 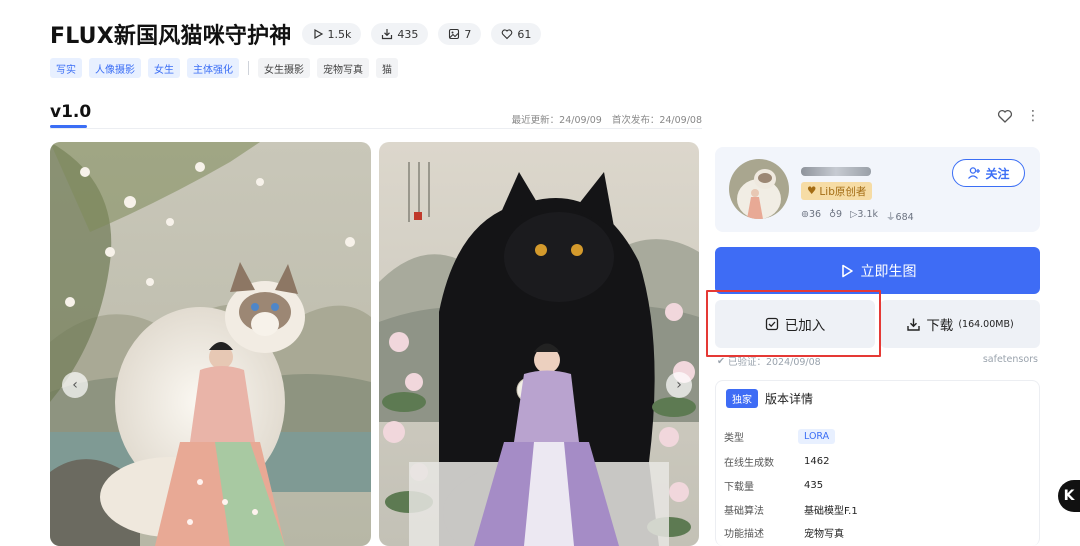 I want to click on detail-row-description: 功能描述 宠物写真, so click(x=784, y=532).